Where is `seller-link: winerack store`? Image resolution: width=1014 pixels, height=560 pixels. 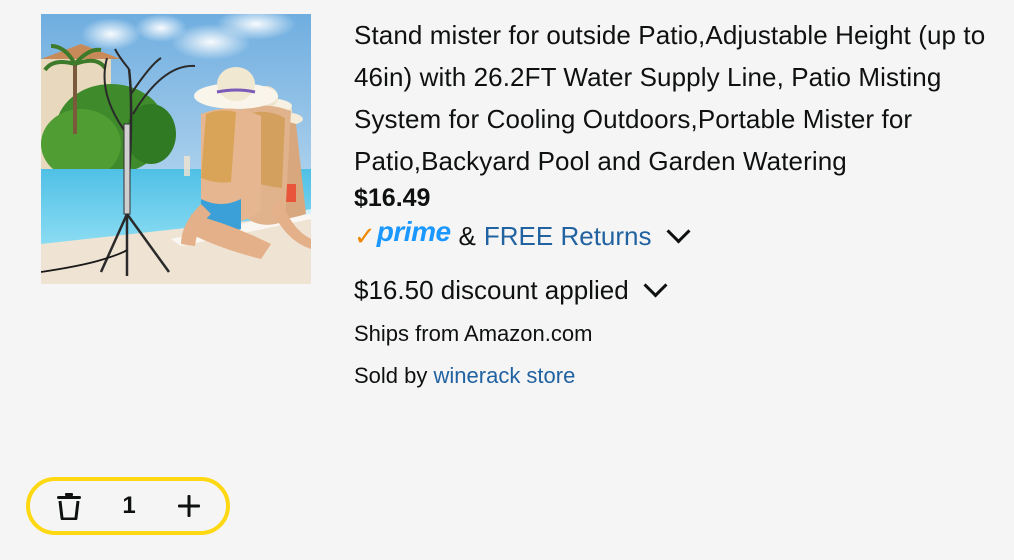
seller-link: winerack store is located at coordinates (505, 375).